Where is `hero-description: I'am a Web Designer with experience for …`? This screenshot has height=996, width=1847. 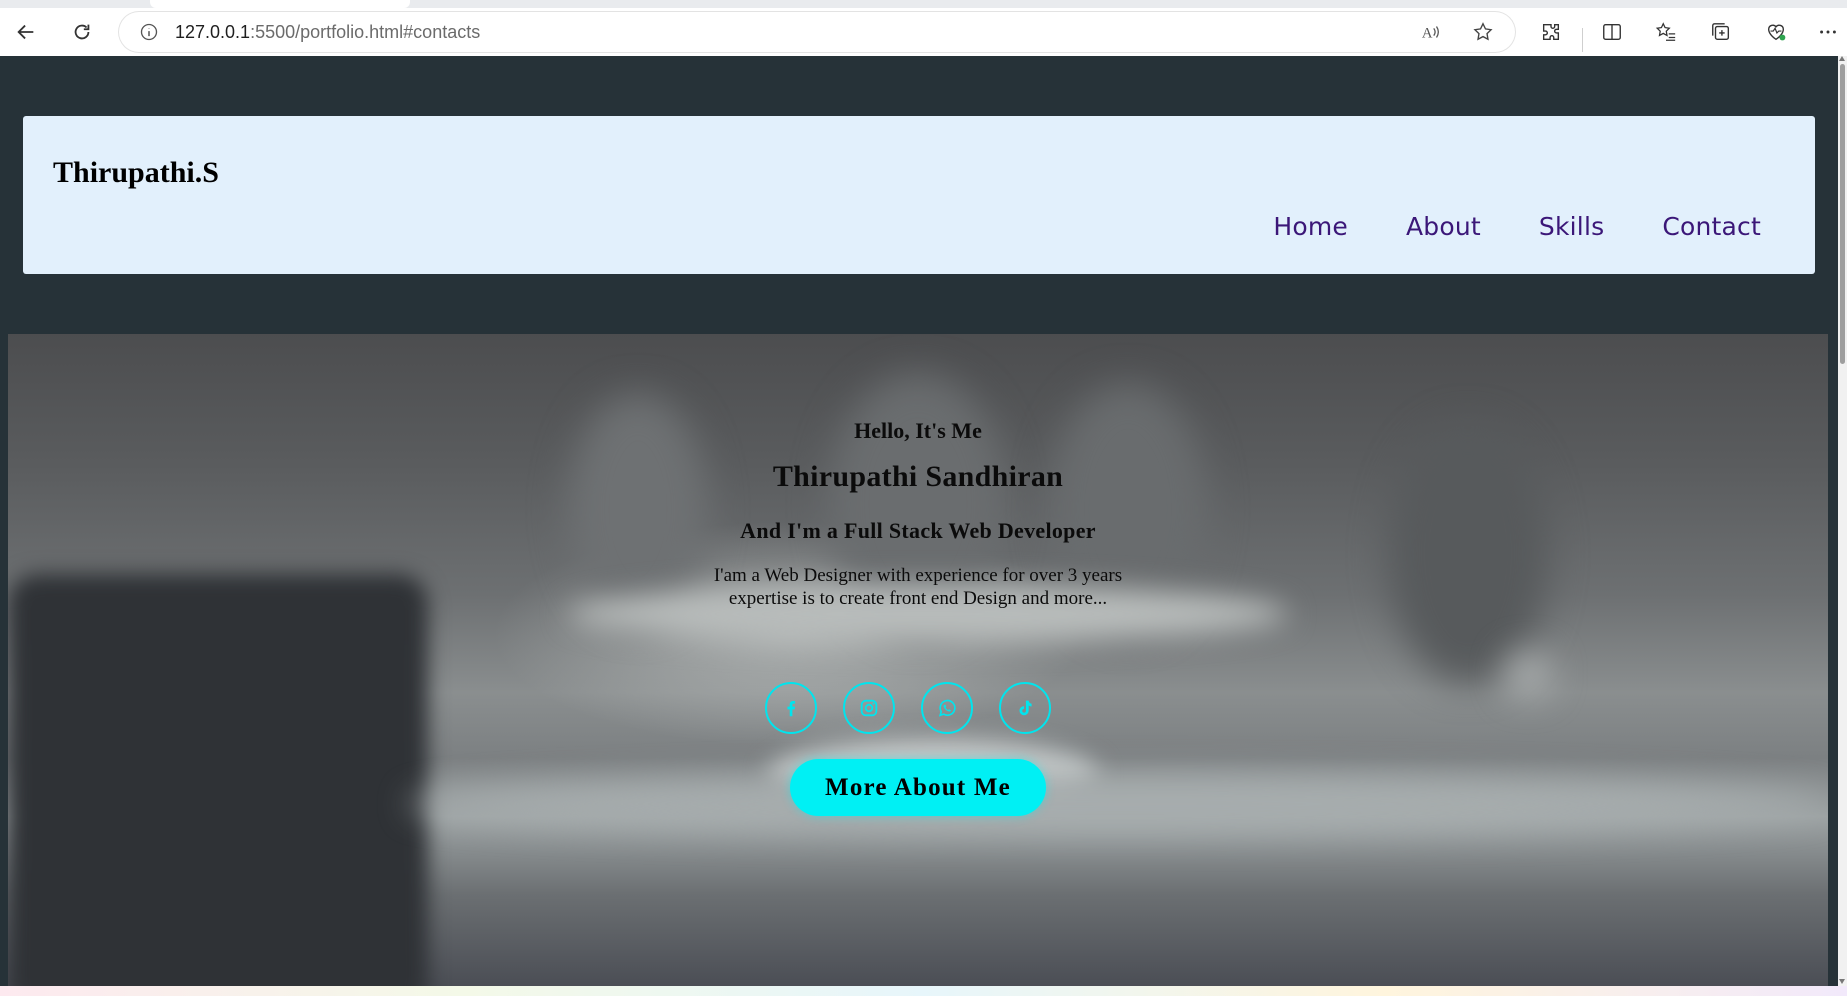
hero-description: I'am a Web Designer with experience for … is located at coordinates (918, 587).